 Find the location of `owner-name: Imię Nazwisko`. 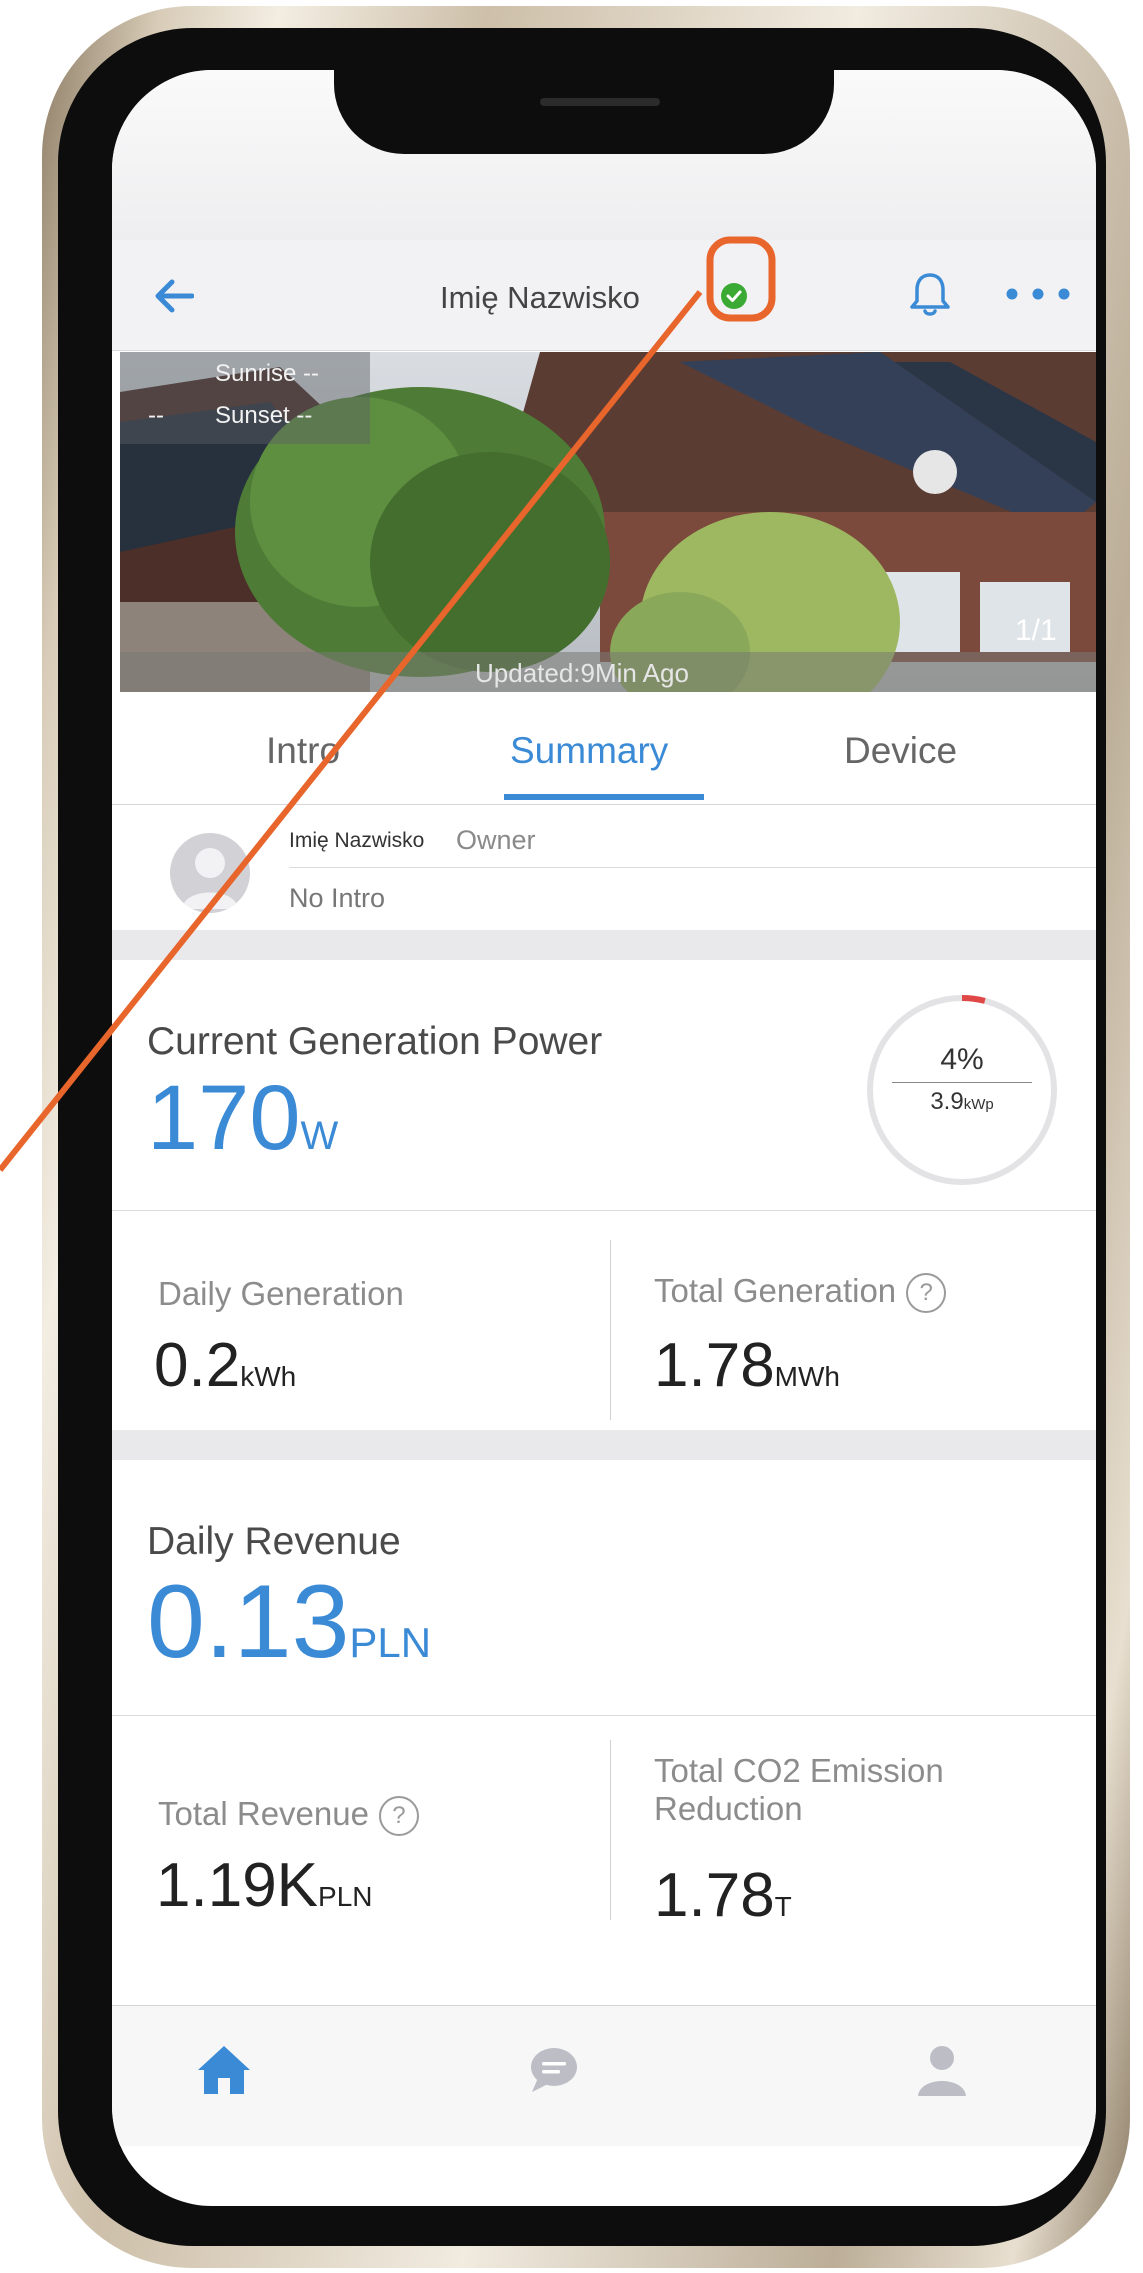

owner-name: Imię Nazwisko is located at coordinates (357, 840).